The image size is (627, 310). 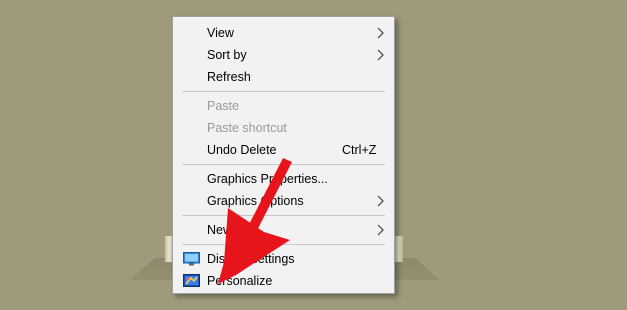 I want to click on menu-item-graphics-options: Graphics Options, so click(x=283, y=201).